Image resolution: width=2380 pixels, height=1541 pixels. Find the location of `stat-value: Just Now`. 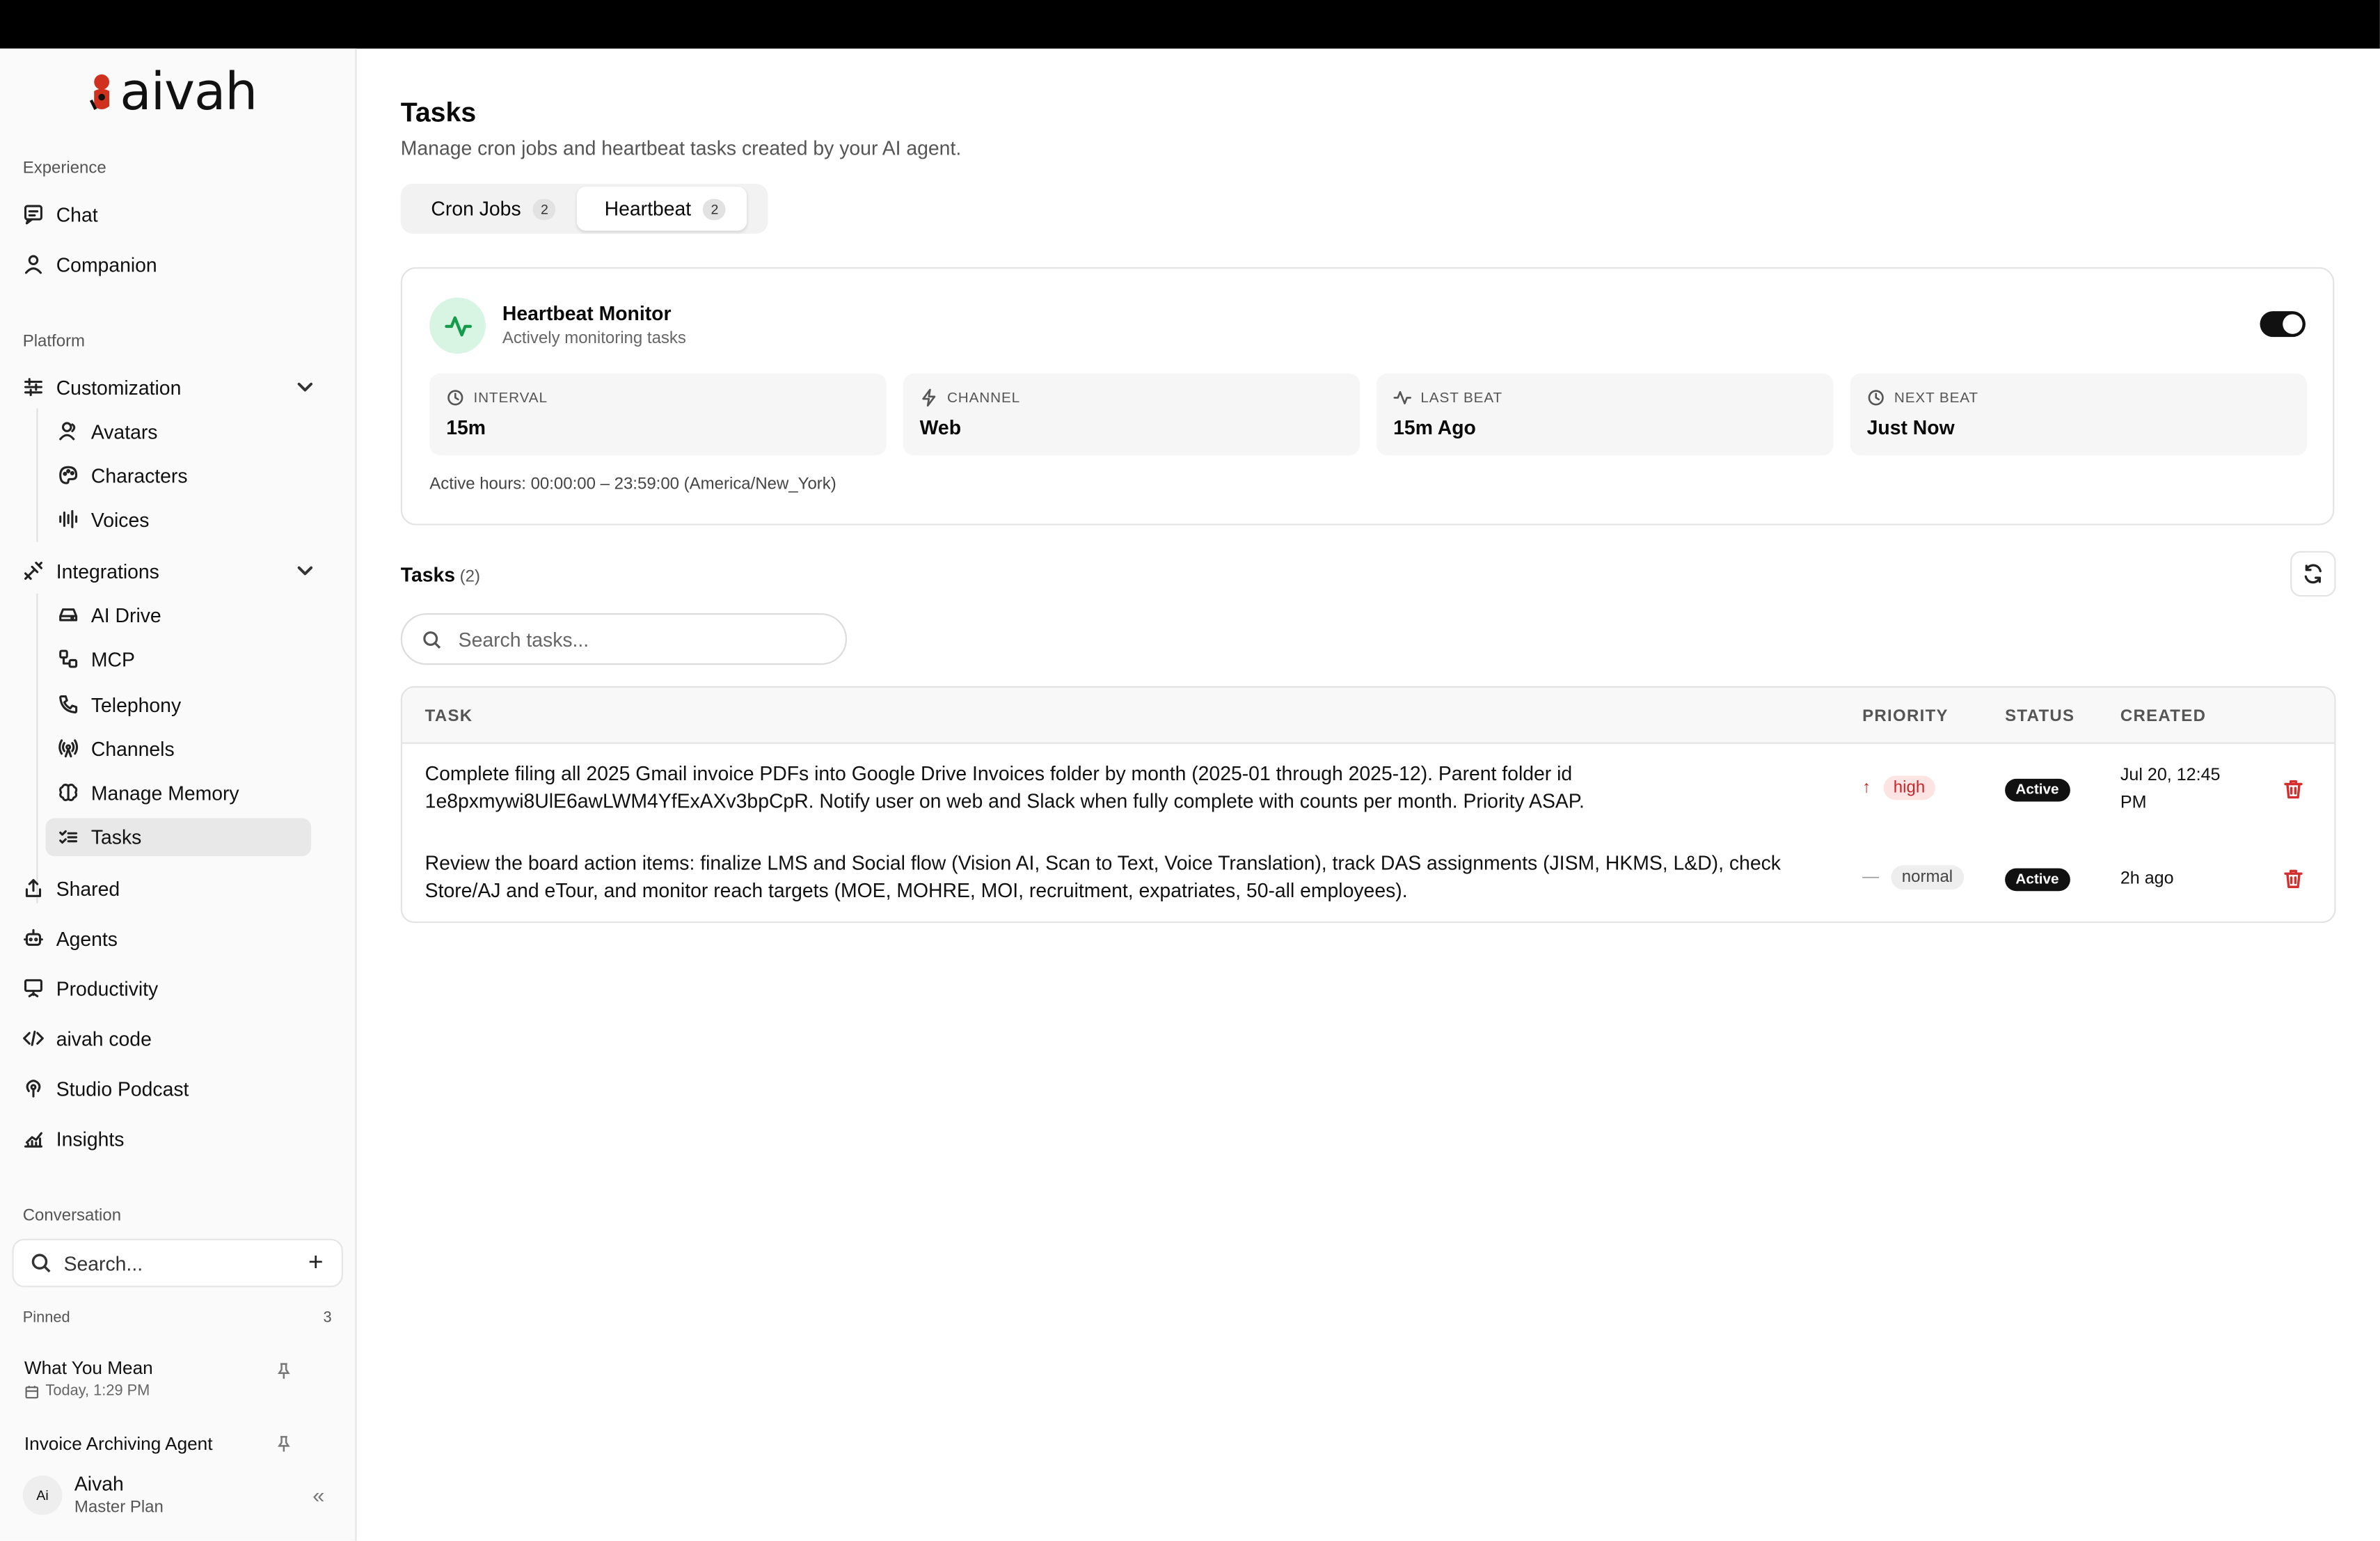

stat-value: Just Now is located at coordinates (1911, 427).